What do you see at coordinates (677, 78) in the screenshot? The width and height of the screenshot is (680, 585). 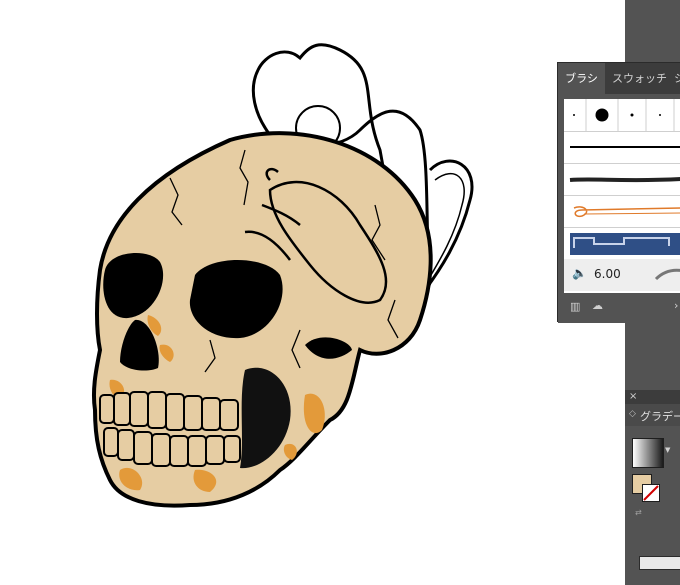 I see `tab-symbol: シ` at bounding box center [677, 78].